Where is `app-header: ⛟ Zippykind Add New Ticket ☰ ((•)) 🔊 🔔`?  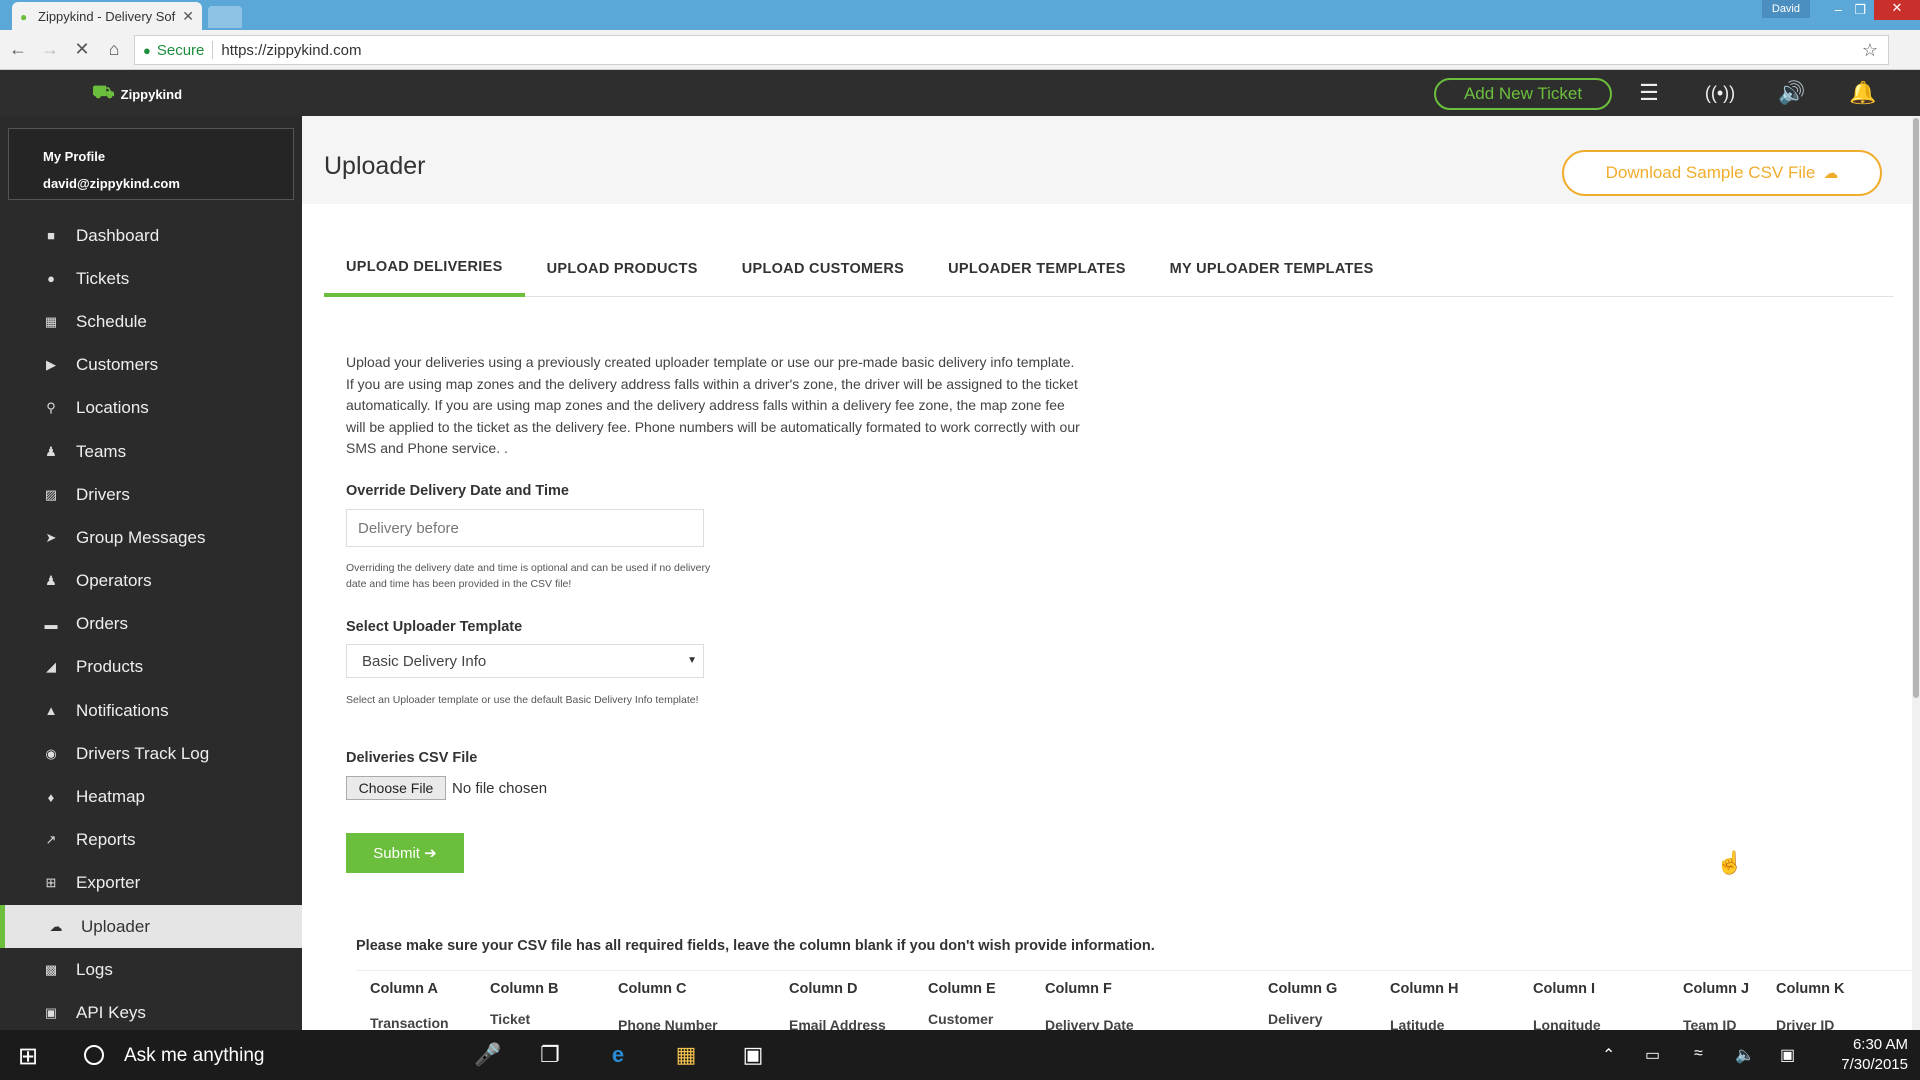
app-header: ⛟ Zippykind Add New Ticket ☰ ((•)) 🔊 🔔 is located at coordinates (960, 93).